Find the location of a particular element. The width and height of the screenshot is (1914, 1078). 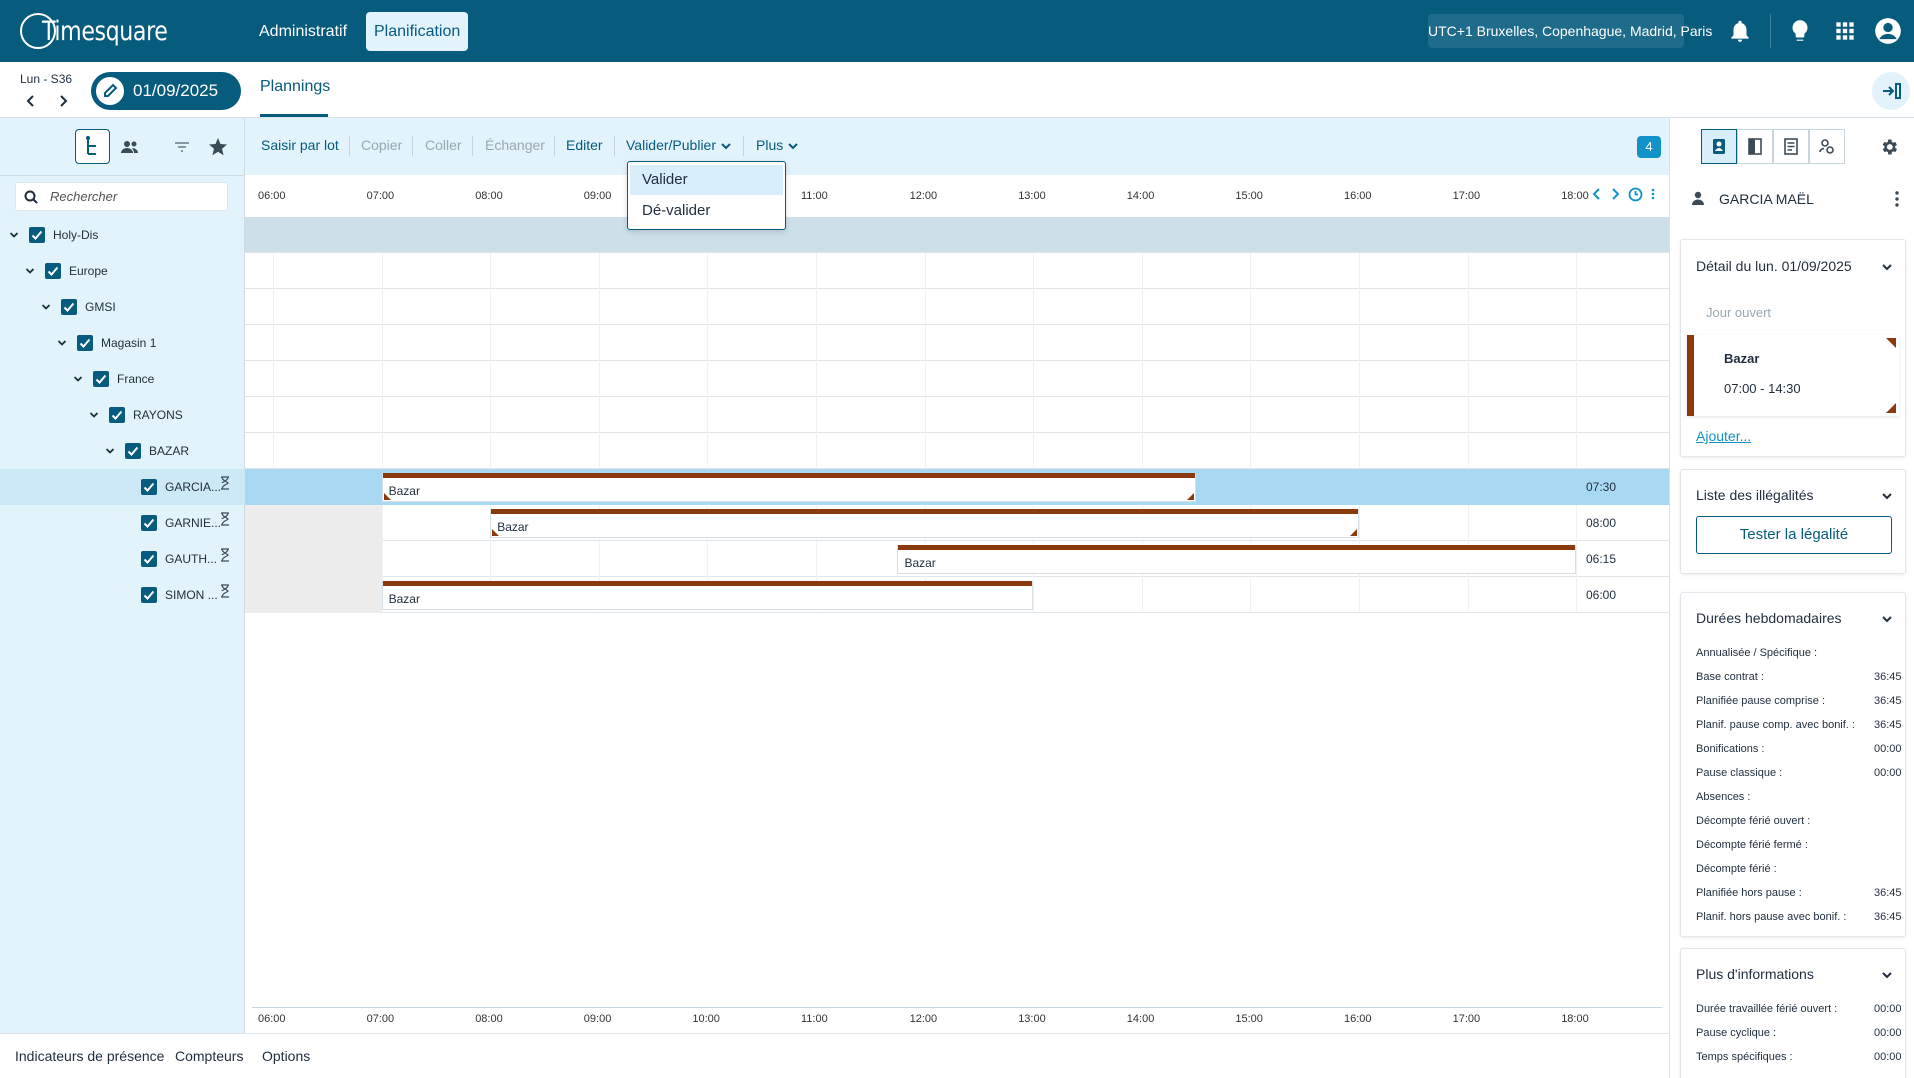

axis-tick-label: 15:00 is located at coordinates (1249, 1019).